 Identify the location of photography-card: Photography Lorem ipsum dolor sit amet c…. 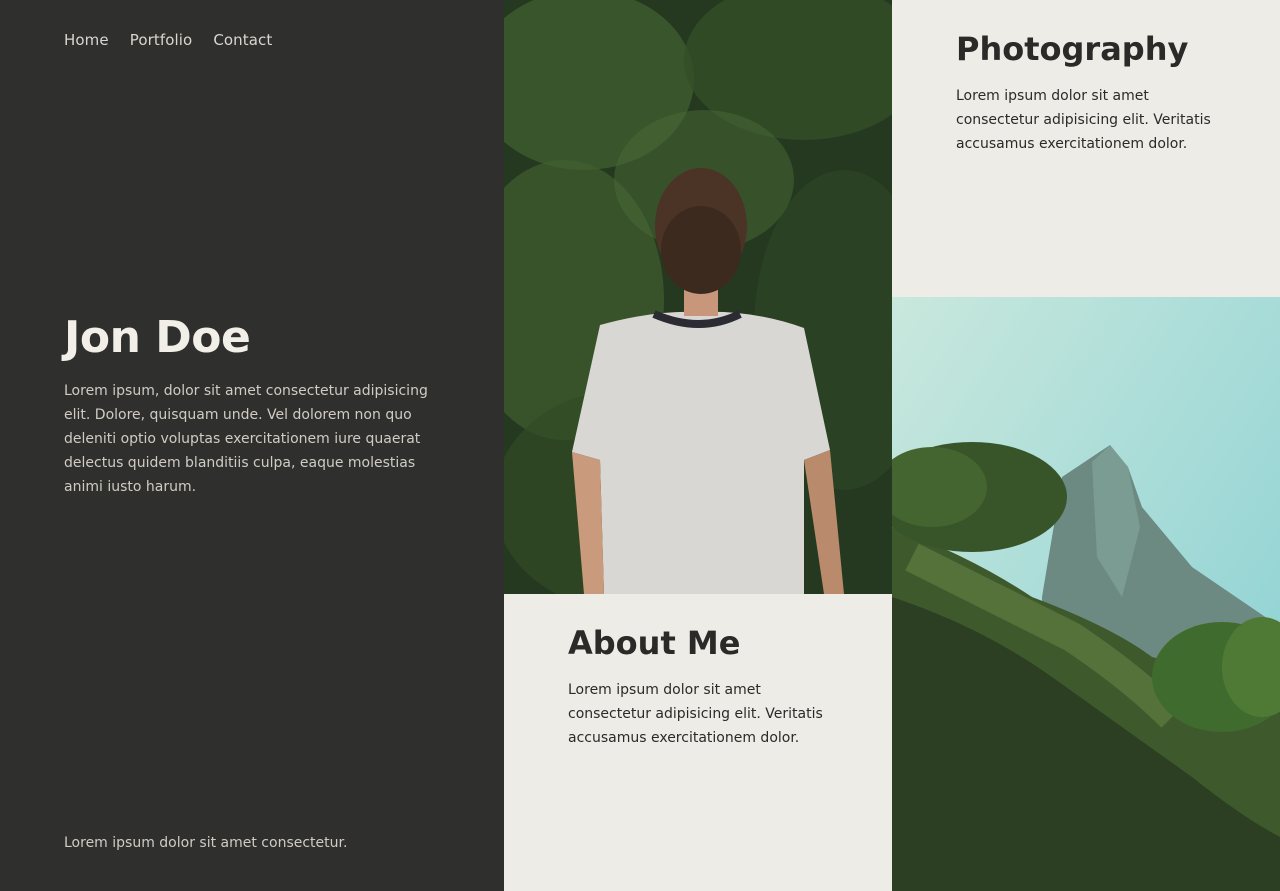
(1086, 148).